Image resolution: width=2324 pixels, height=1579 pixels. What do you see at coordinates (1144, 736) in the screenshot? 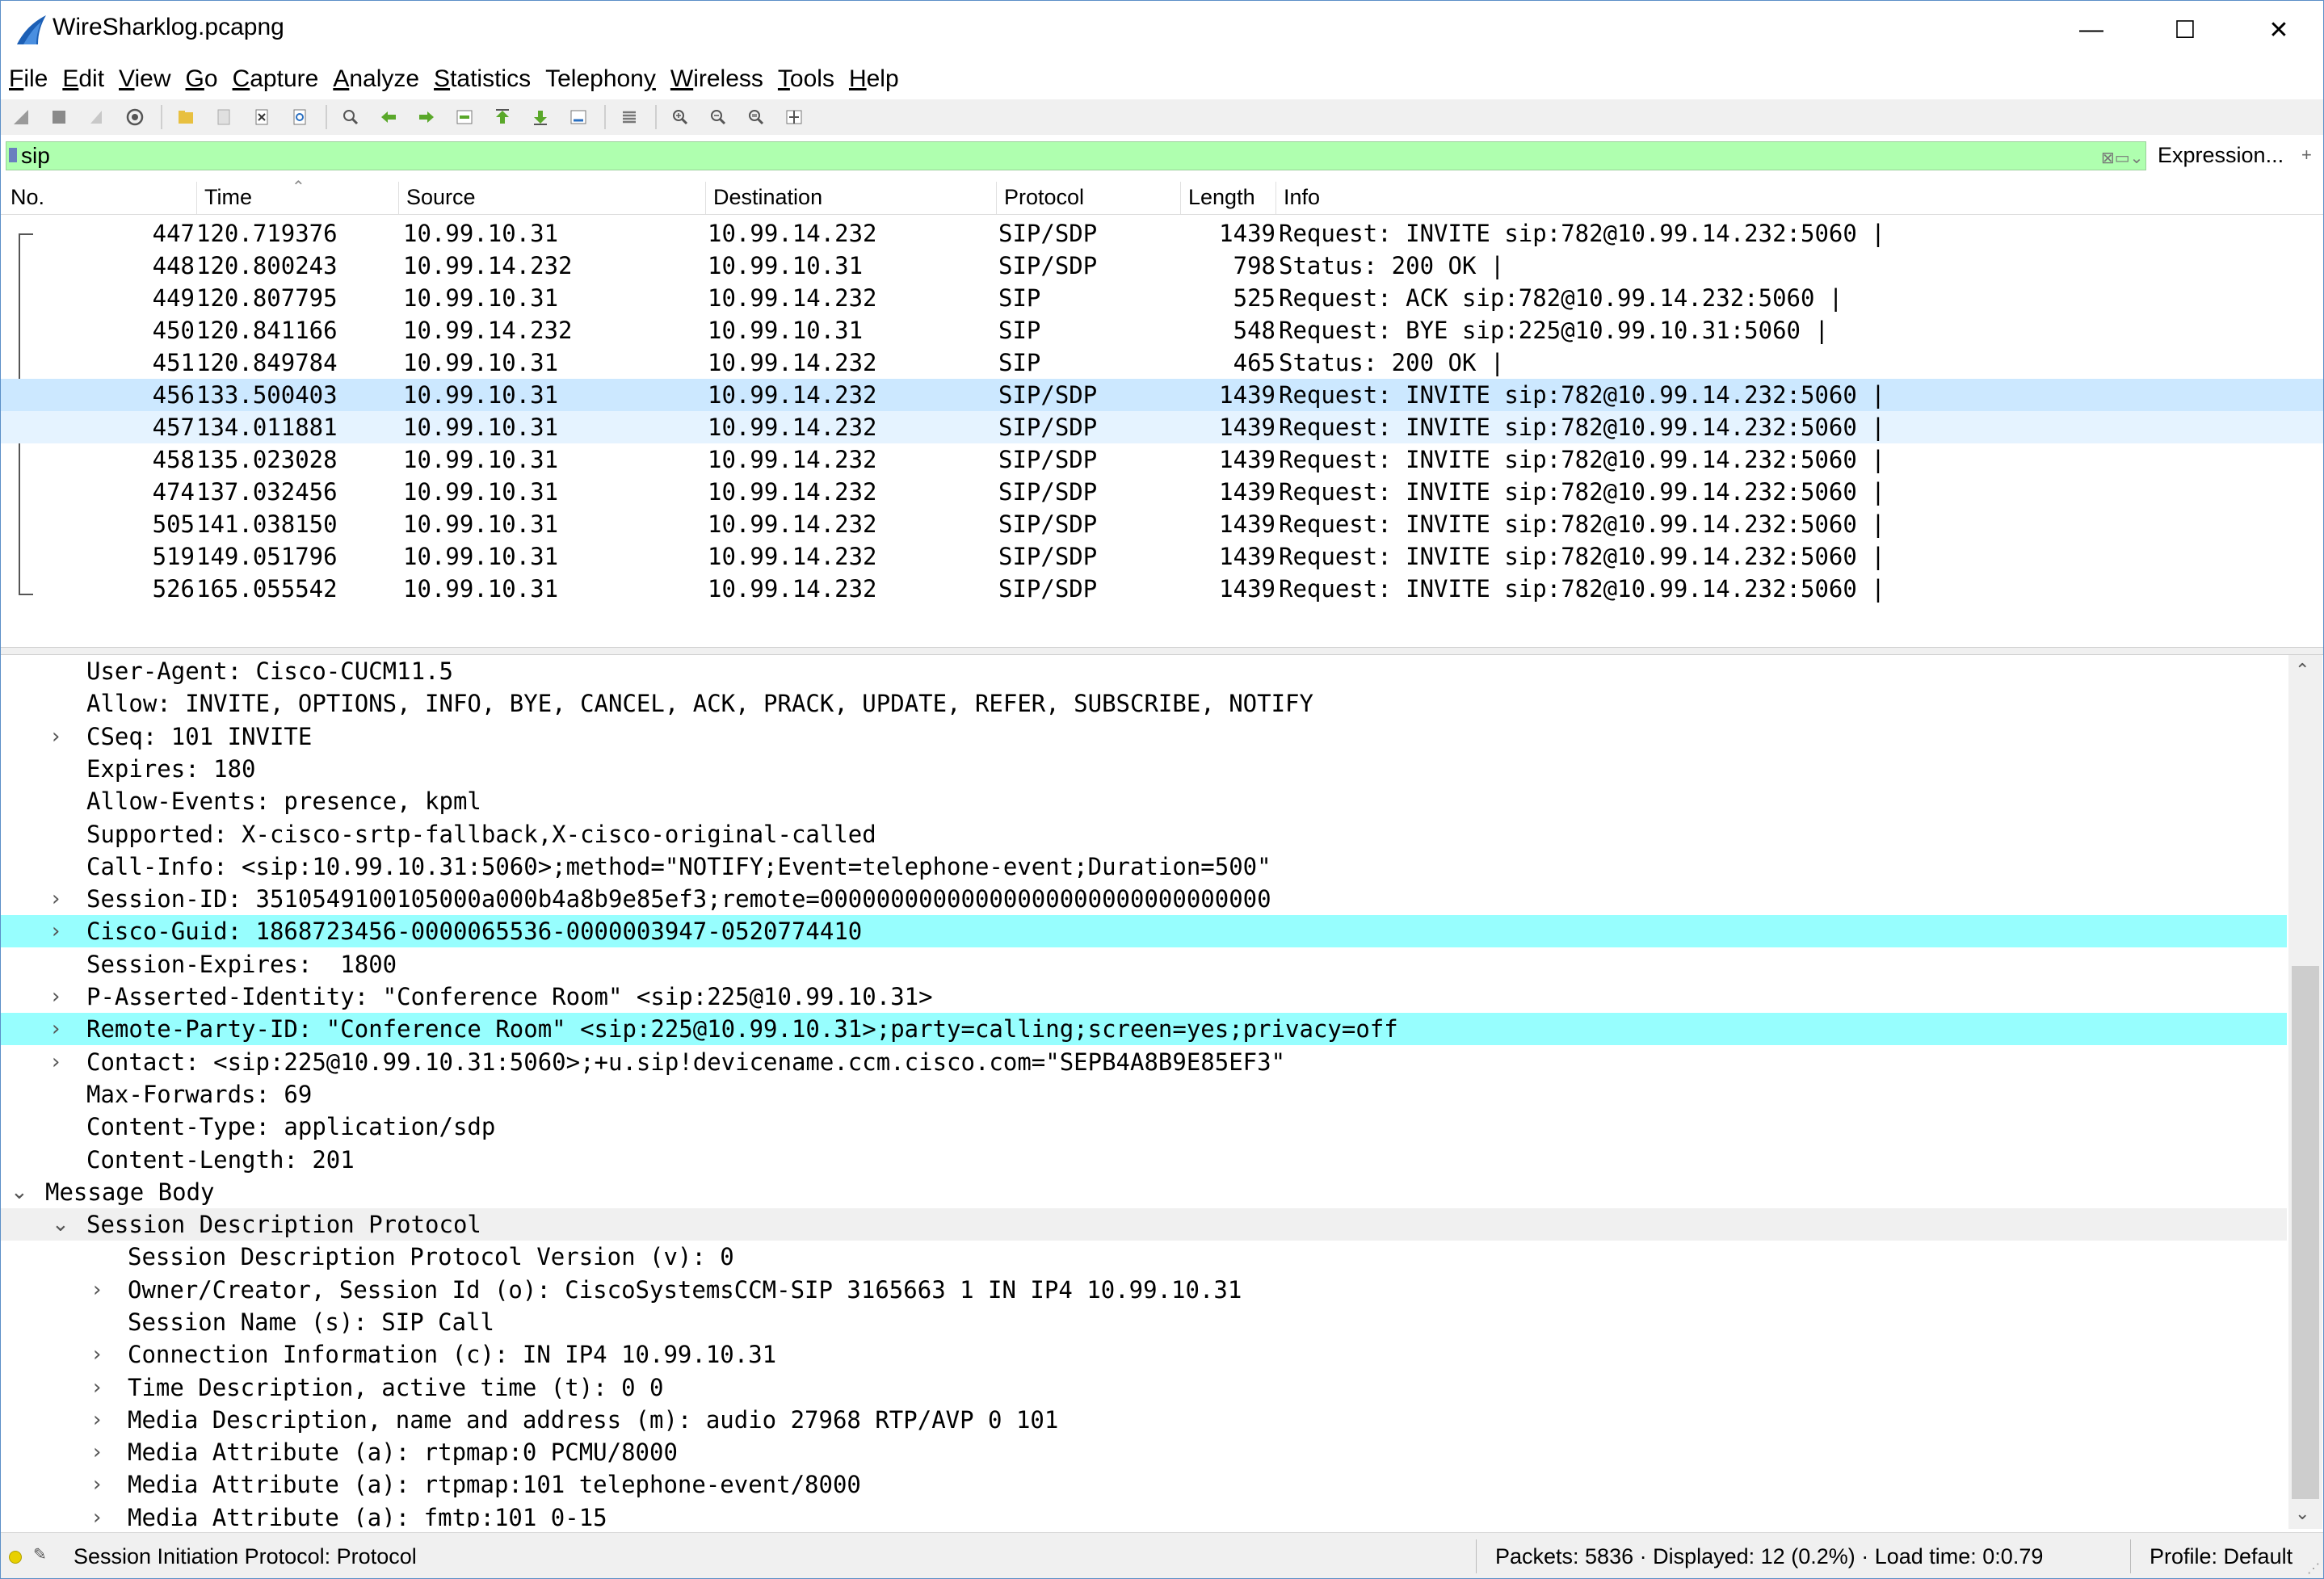
I see `detail-tree-item: › CSeq: 101 INVITE` at bounding box center [1144, 736].